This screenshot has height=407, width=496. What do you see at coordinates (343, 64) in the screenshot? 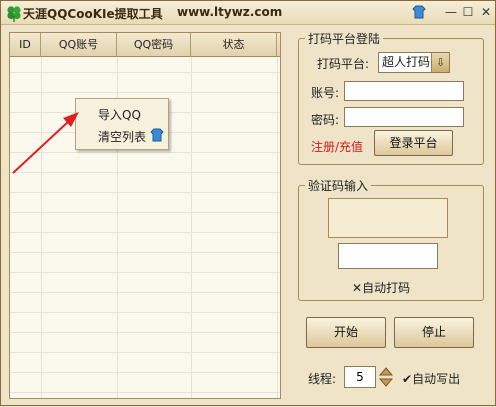
I see `platform-label: 打码平台:` at bounding box center [343, 64].